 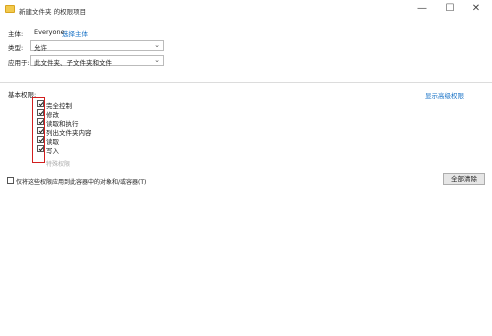 I want to click on checkbox, so click(x=10, y=180).